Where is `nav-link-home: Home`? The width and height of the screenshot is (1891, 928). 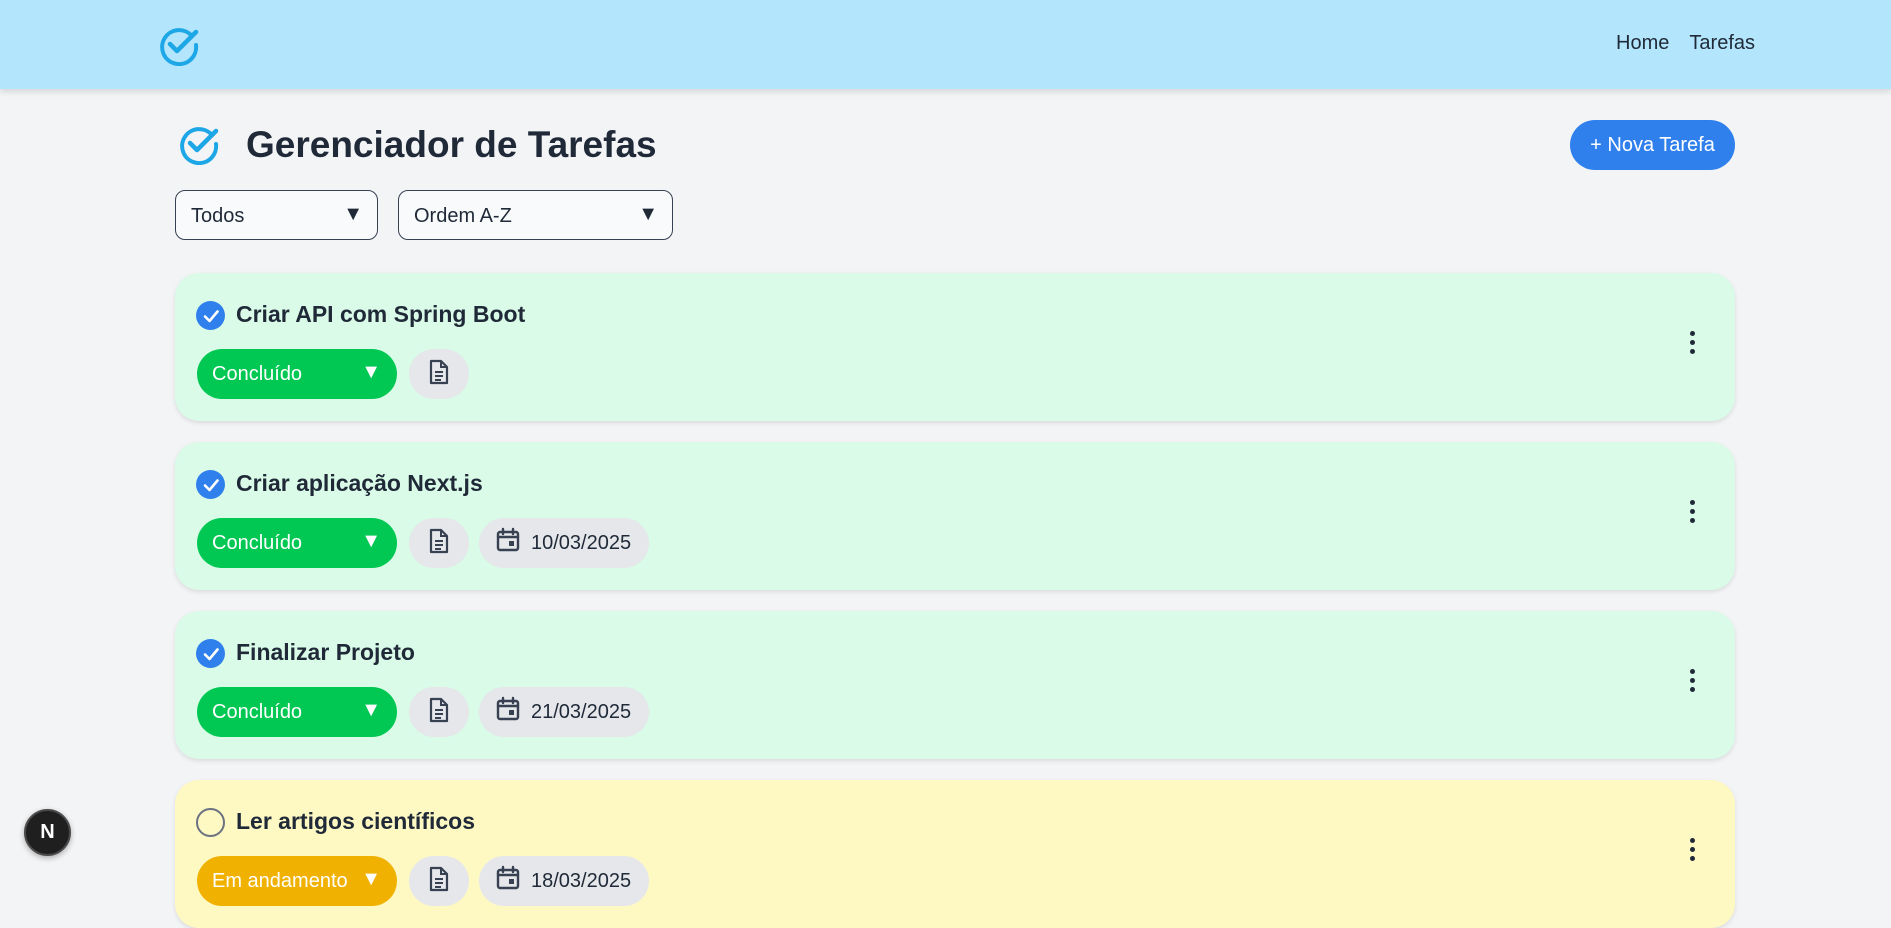 nav-link-home: Home is located at coordinates (1642, 43).